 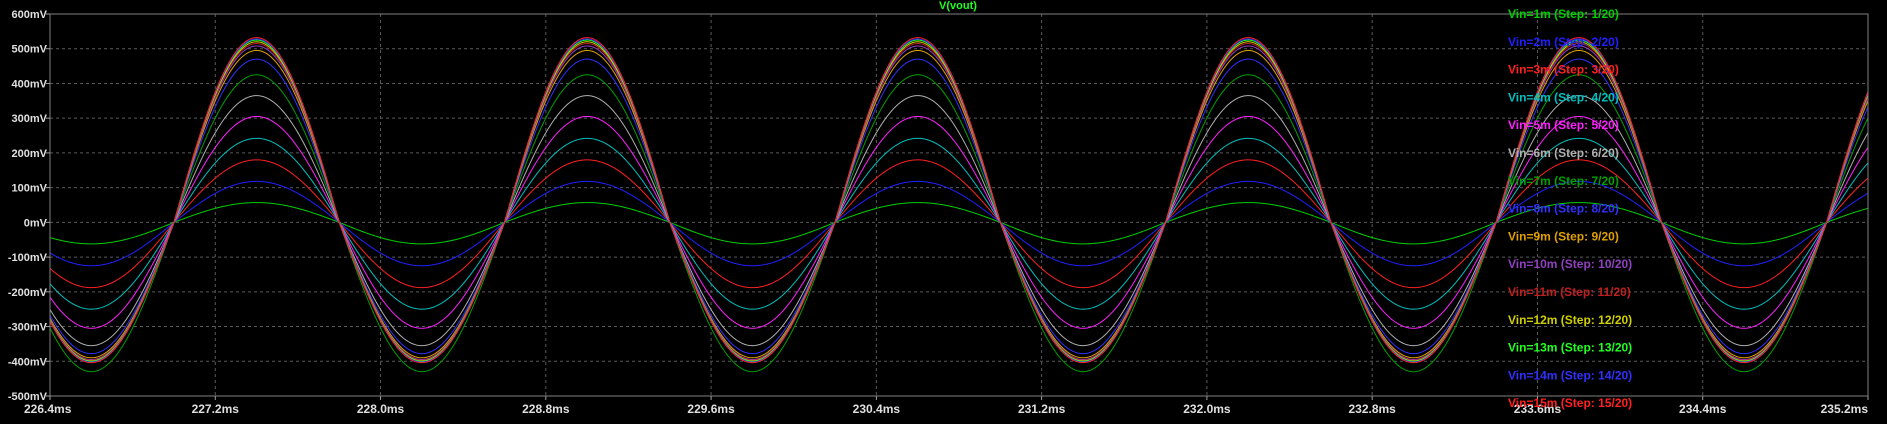 What do you see at coordinates (28, 293) in the screenshot?
I see `y-tick-label: -200mV` at bounding box center [28, 293].